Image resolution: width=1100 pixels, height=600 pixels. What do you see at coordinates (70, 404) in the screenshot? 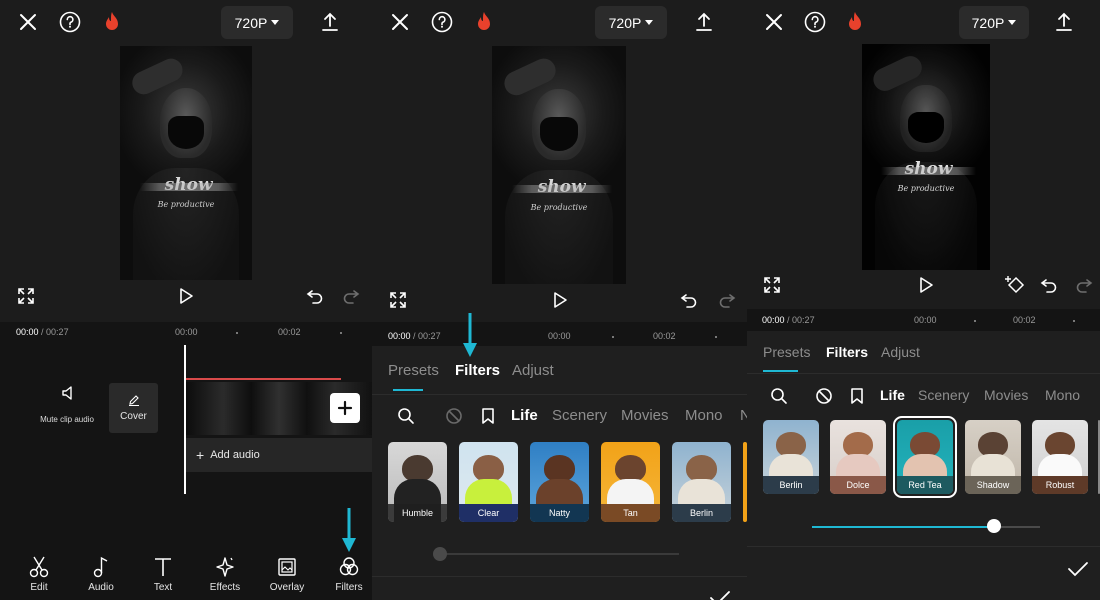
I see `mute-clip-audio-button: Mute clip audio` at bounding box center [70, 404].